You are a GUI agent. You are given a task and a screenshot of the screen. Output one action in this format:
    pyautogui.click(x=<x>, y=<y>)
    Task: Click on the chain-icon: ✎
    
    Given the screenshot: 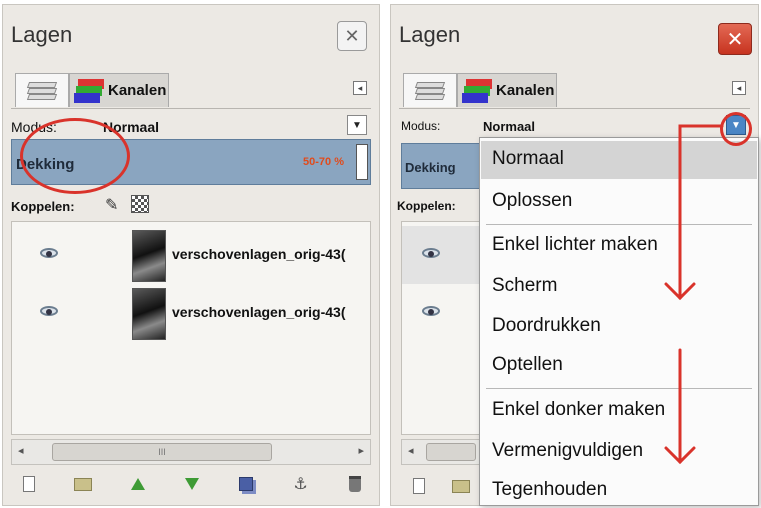 What is the action you would take?
    pyautogui.click(x=111, y=205)
    